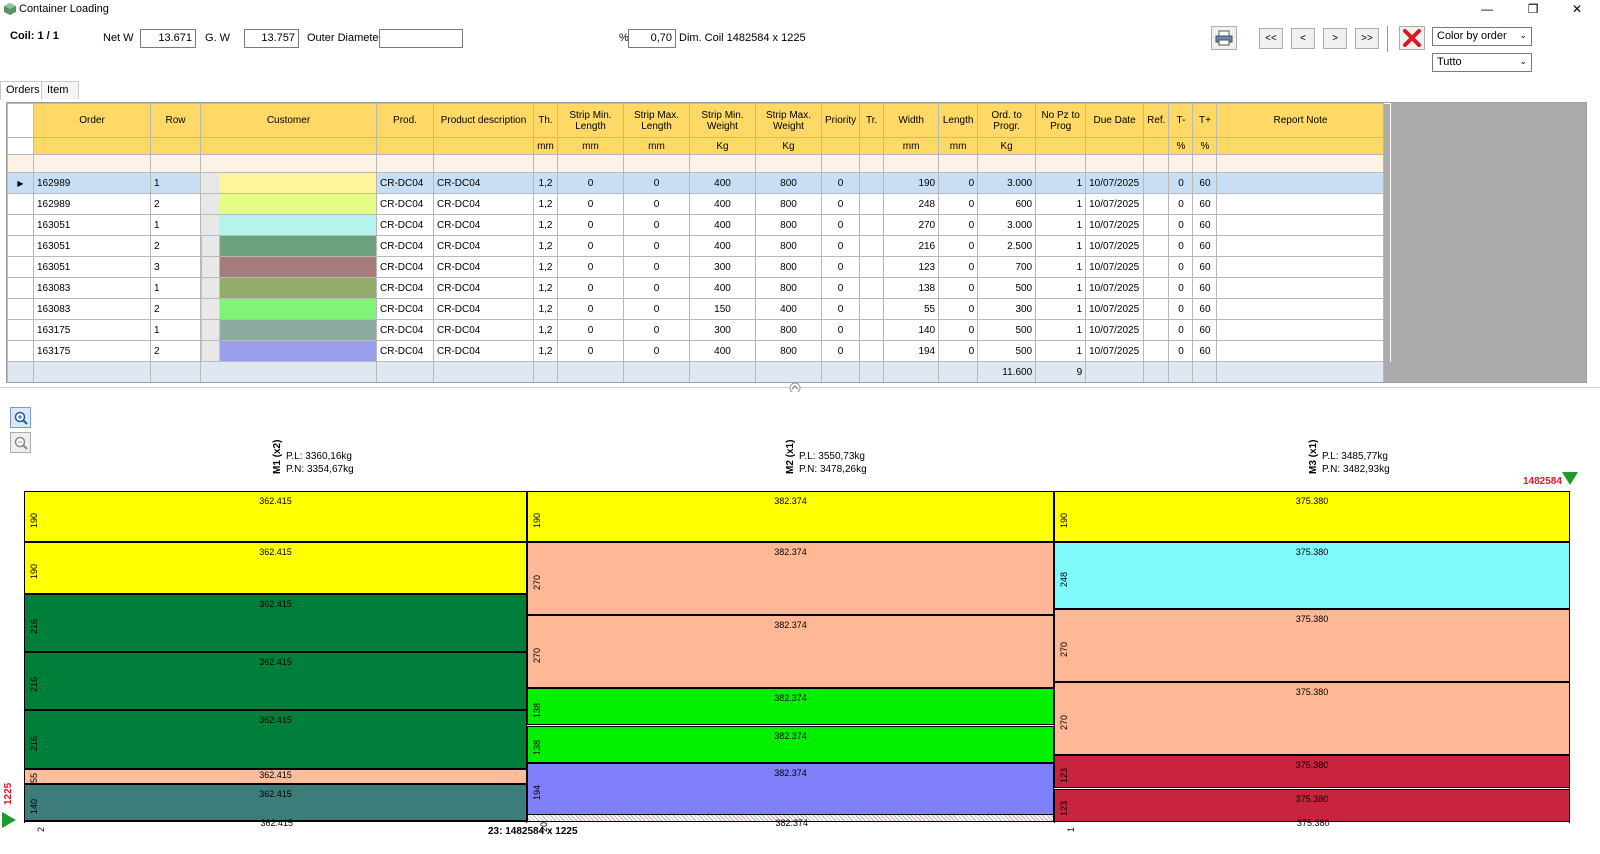  Describe the element at coordinates (800, 387) in the screenshot. I see `splitter` at that location.